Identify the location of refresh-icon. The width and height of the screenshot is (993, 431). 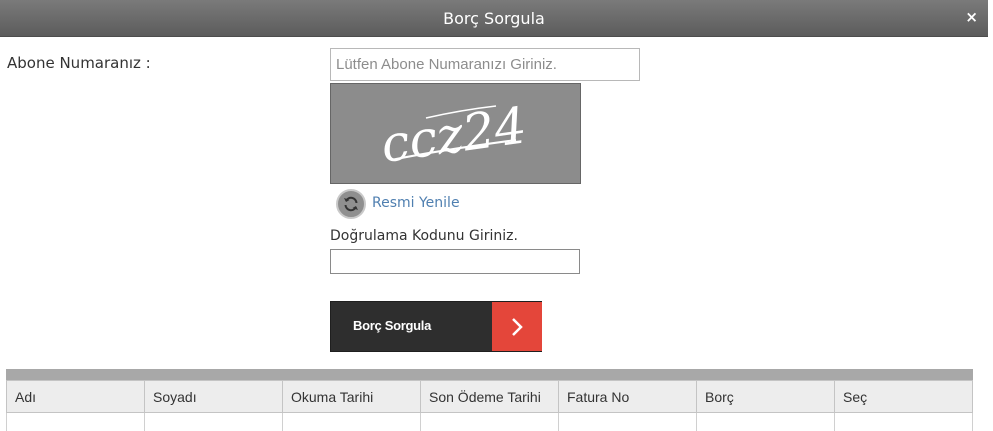
(351, 204).